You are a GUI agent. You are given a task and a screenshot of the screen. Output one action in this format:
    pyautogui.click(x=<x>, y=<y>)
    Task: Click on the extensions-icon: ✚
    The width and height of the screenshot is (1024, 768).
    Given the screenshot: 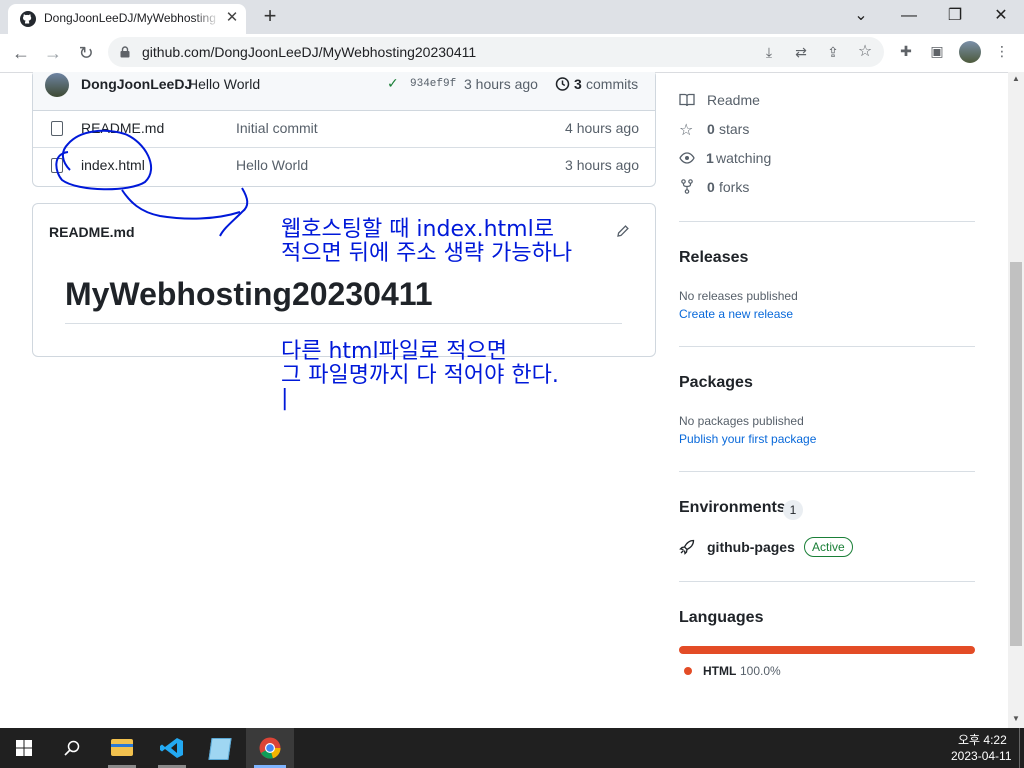 What is the action you would take?
    pyautogui.click(x=906, y=51)
    